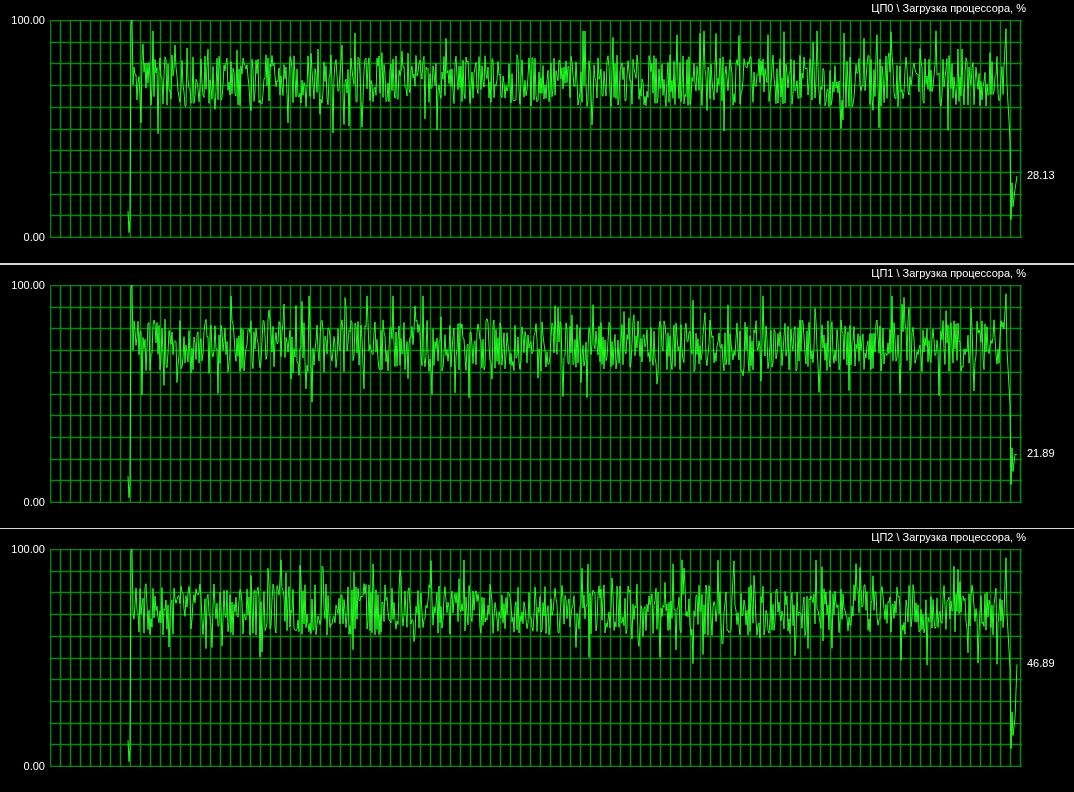  What do you see at coordinates (1041, 174) in the screenshot?
I see `current-value-label: 28.13` at bounding box center [1041, 174].